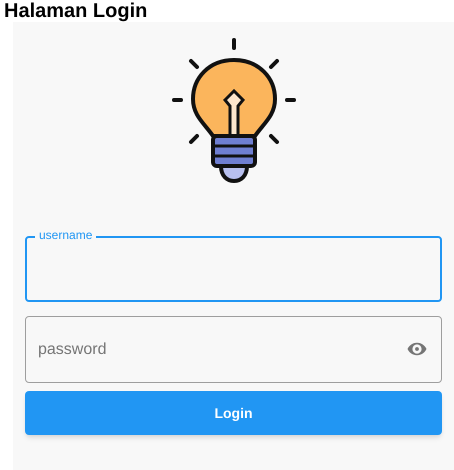 Image resolution: width=454 pixels, height=470 pixels. Describe the element at coordinates (233, 349) in the screenshot. I see `password-field: password` at that location.